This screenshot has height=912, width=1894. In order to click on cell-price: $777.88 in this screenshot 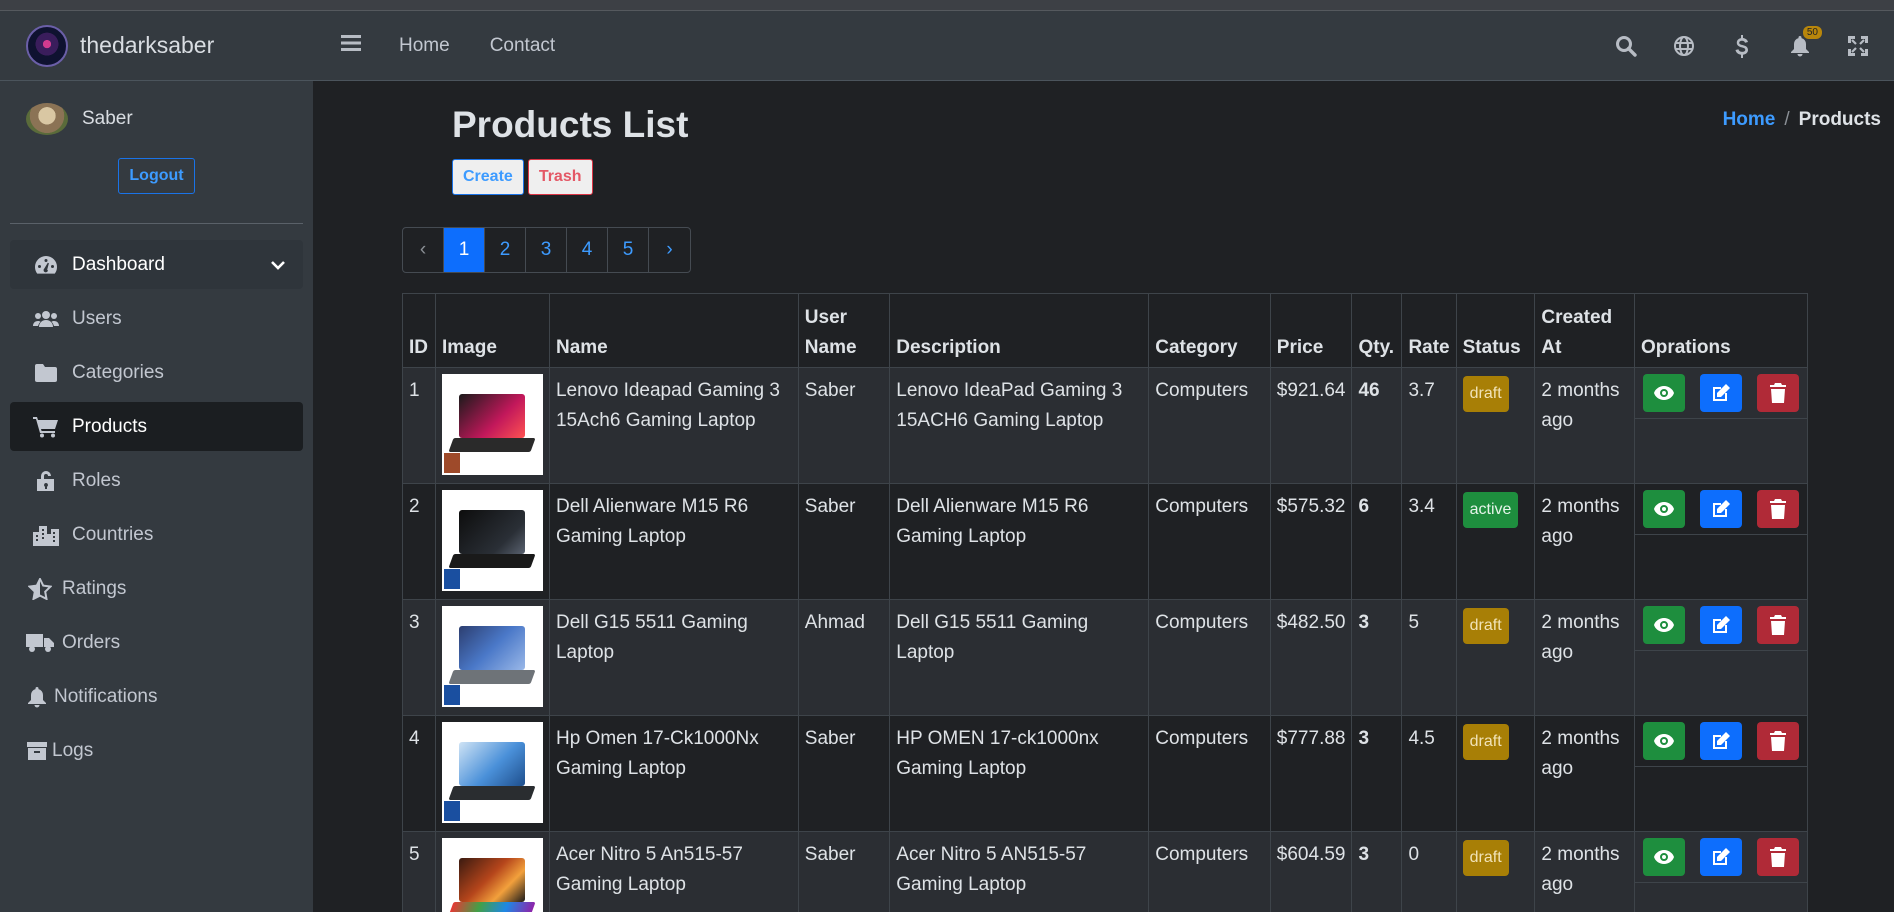, I will do `click(1311, 773)`.